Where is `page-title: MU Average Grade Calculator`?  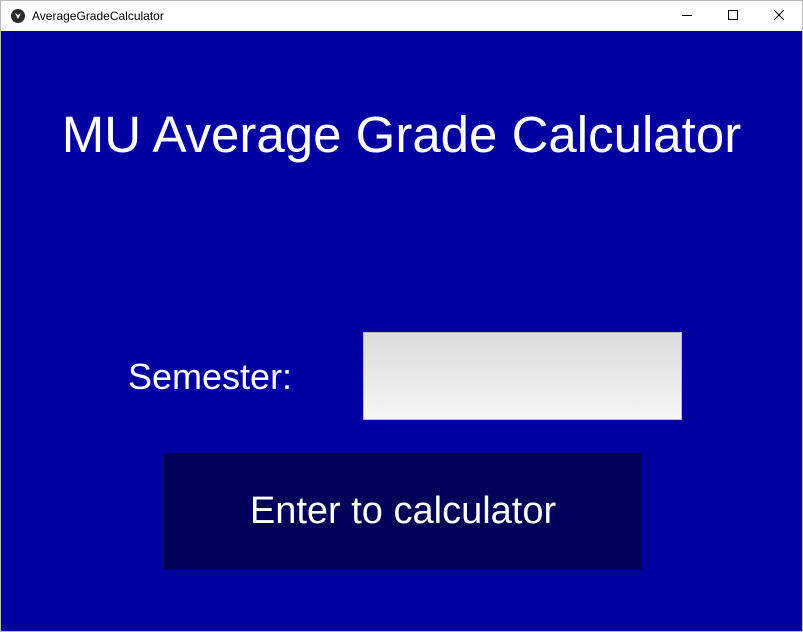
page-title: MU Average Grade Calculator is located at coordinates (401, 134).